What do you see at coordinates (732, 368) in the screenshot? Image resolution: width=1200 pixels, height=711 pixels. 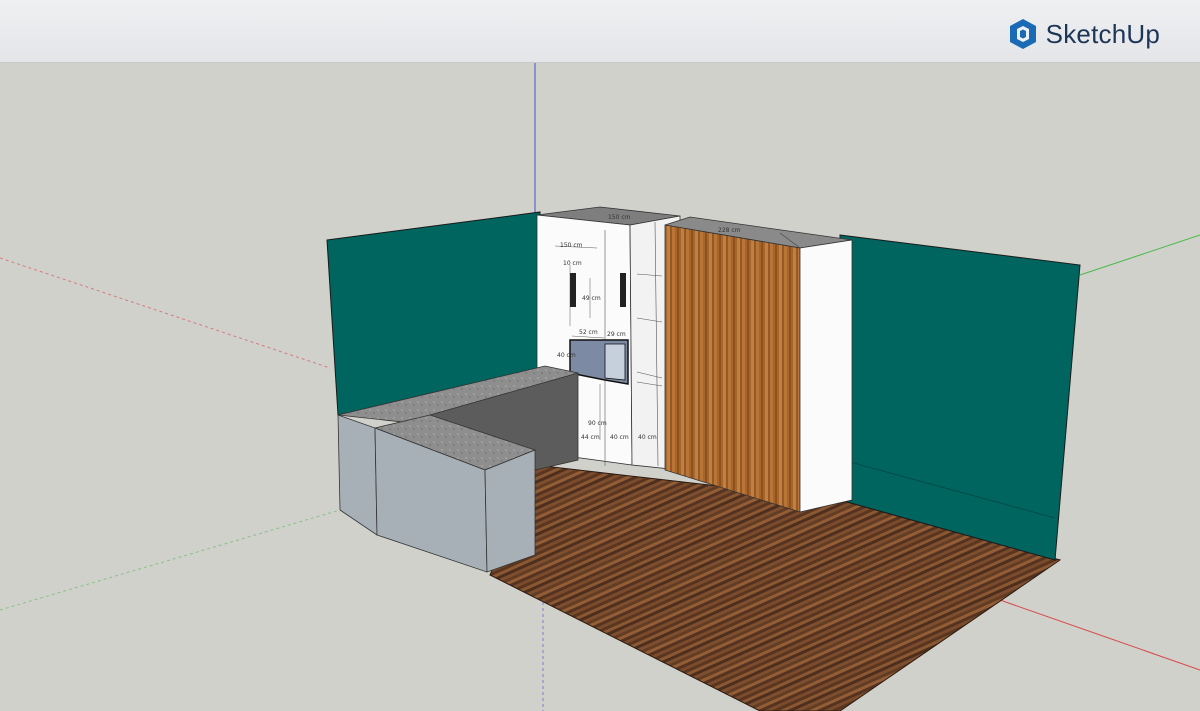 I see `wardrobe-door` at bounding box center [732, 368].